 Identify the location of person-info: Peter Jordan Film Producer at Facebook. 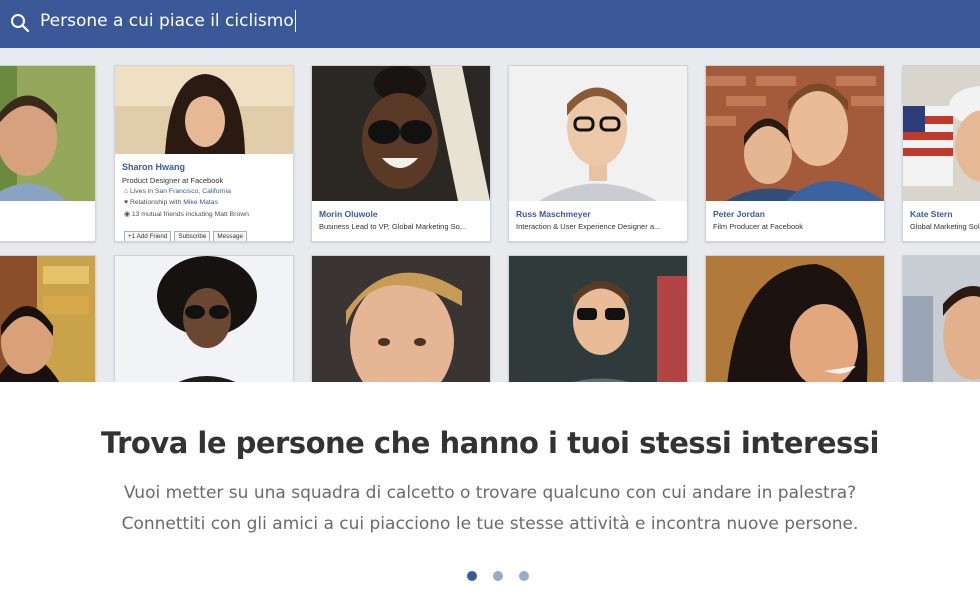
(795, 221).